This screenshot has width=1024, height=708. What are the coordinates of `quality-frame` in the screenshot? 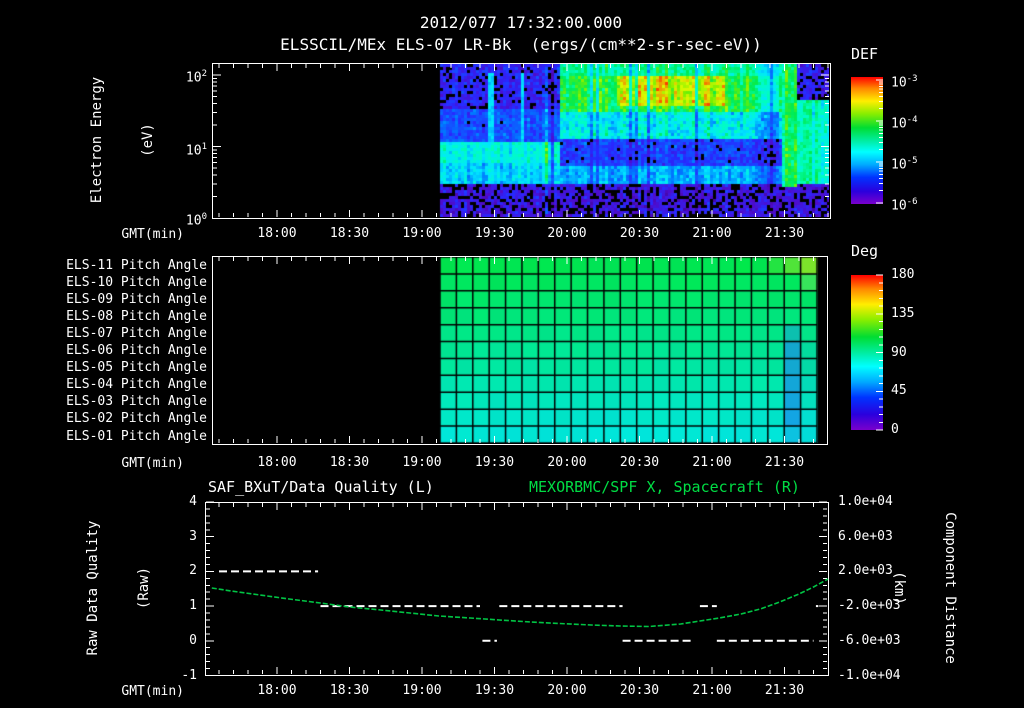 It's located at (517, 589).